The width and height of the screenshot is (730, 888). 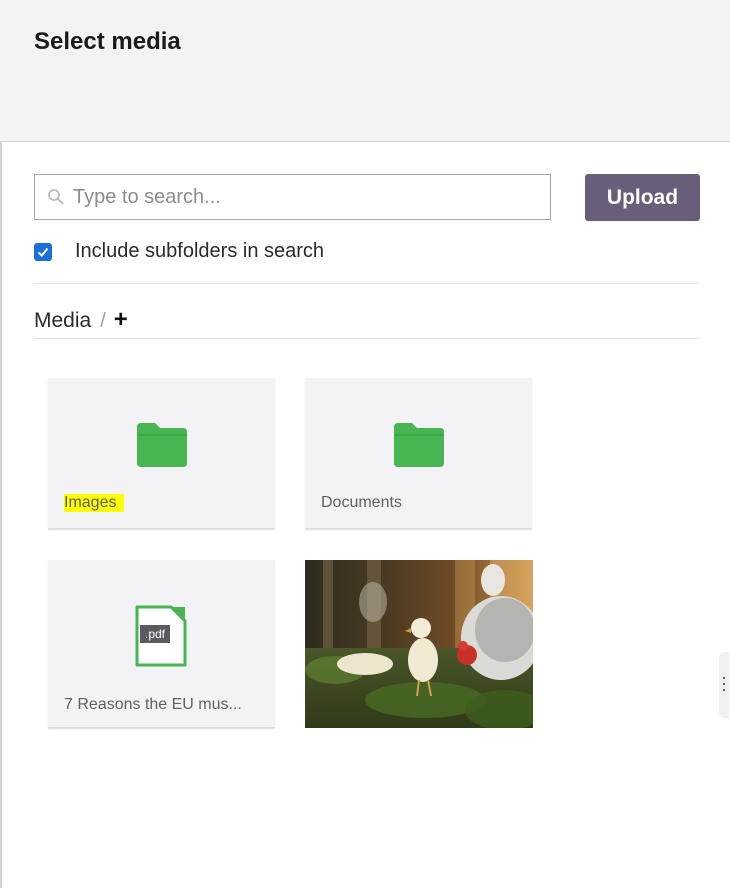 I want to click on file-type-badge: .pdf, so click(x=155, y=634).